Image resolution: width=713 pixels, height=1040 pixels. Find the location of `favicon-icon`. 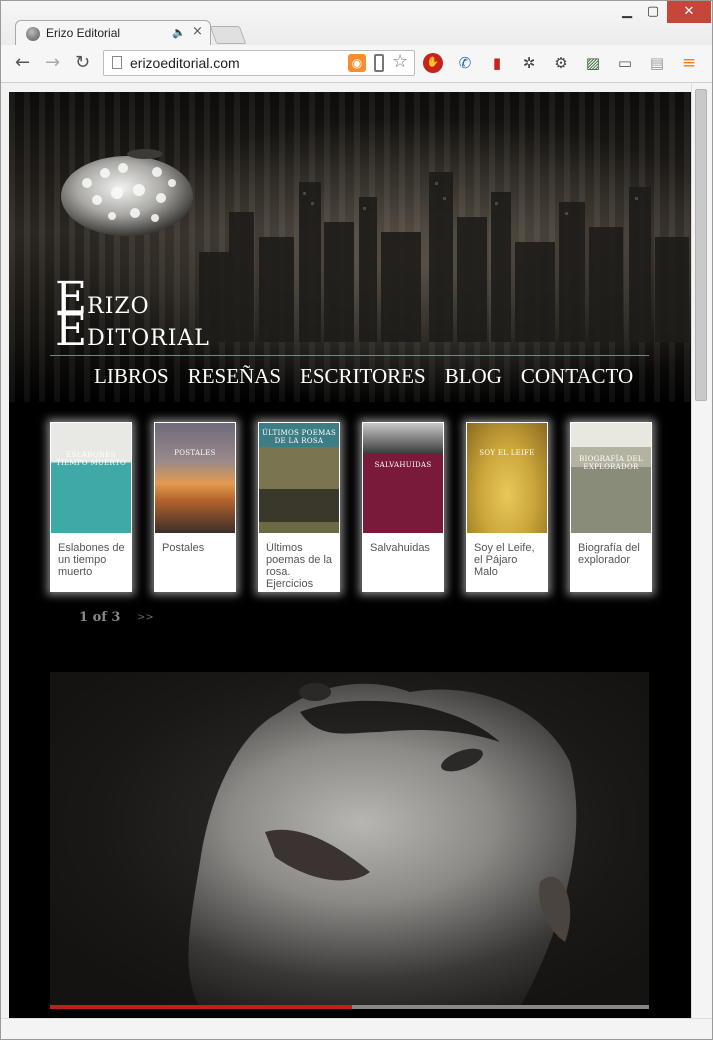

favicon-icon is located at coordinates (33, 34).